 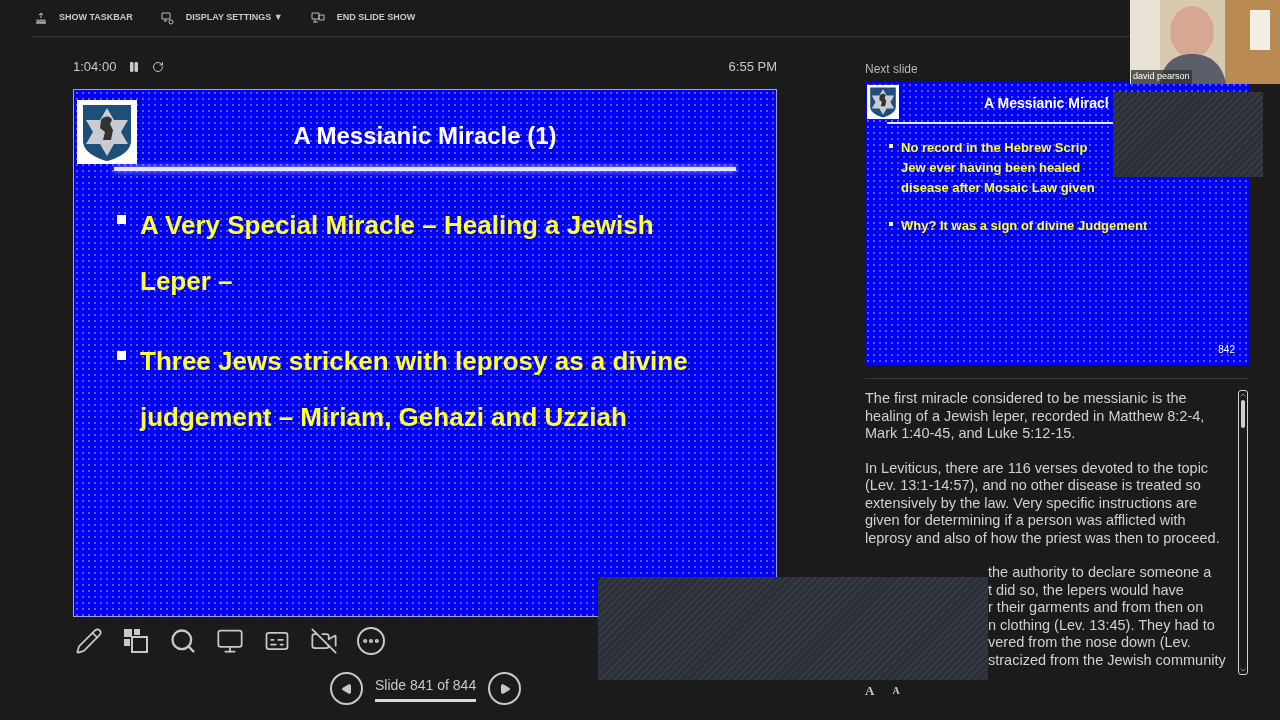 I want to click on participant-name: david pearson, so click(x=1161, y=77).